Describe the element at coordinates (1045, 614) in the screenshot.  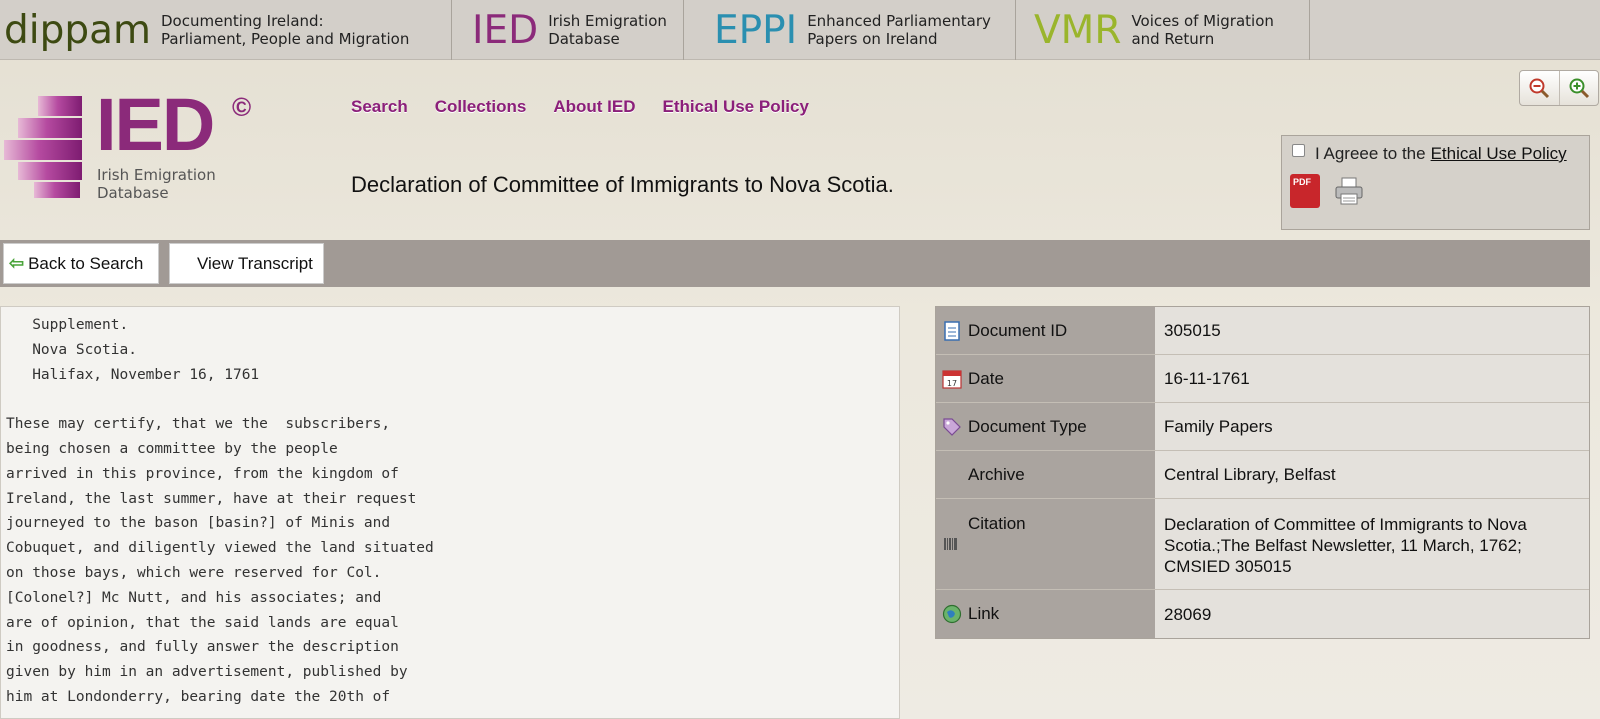
I see `meta-label-link: Link` at that location.